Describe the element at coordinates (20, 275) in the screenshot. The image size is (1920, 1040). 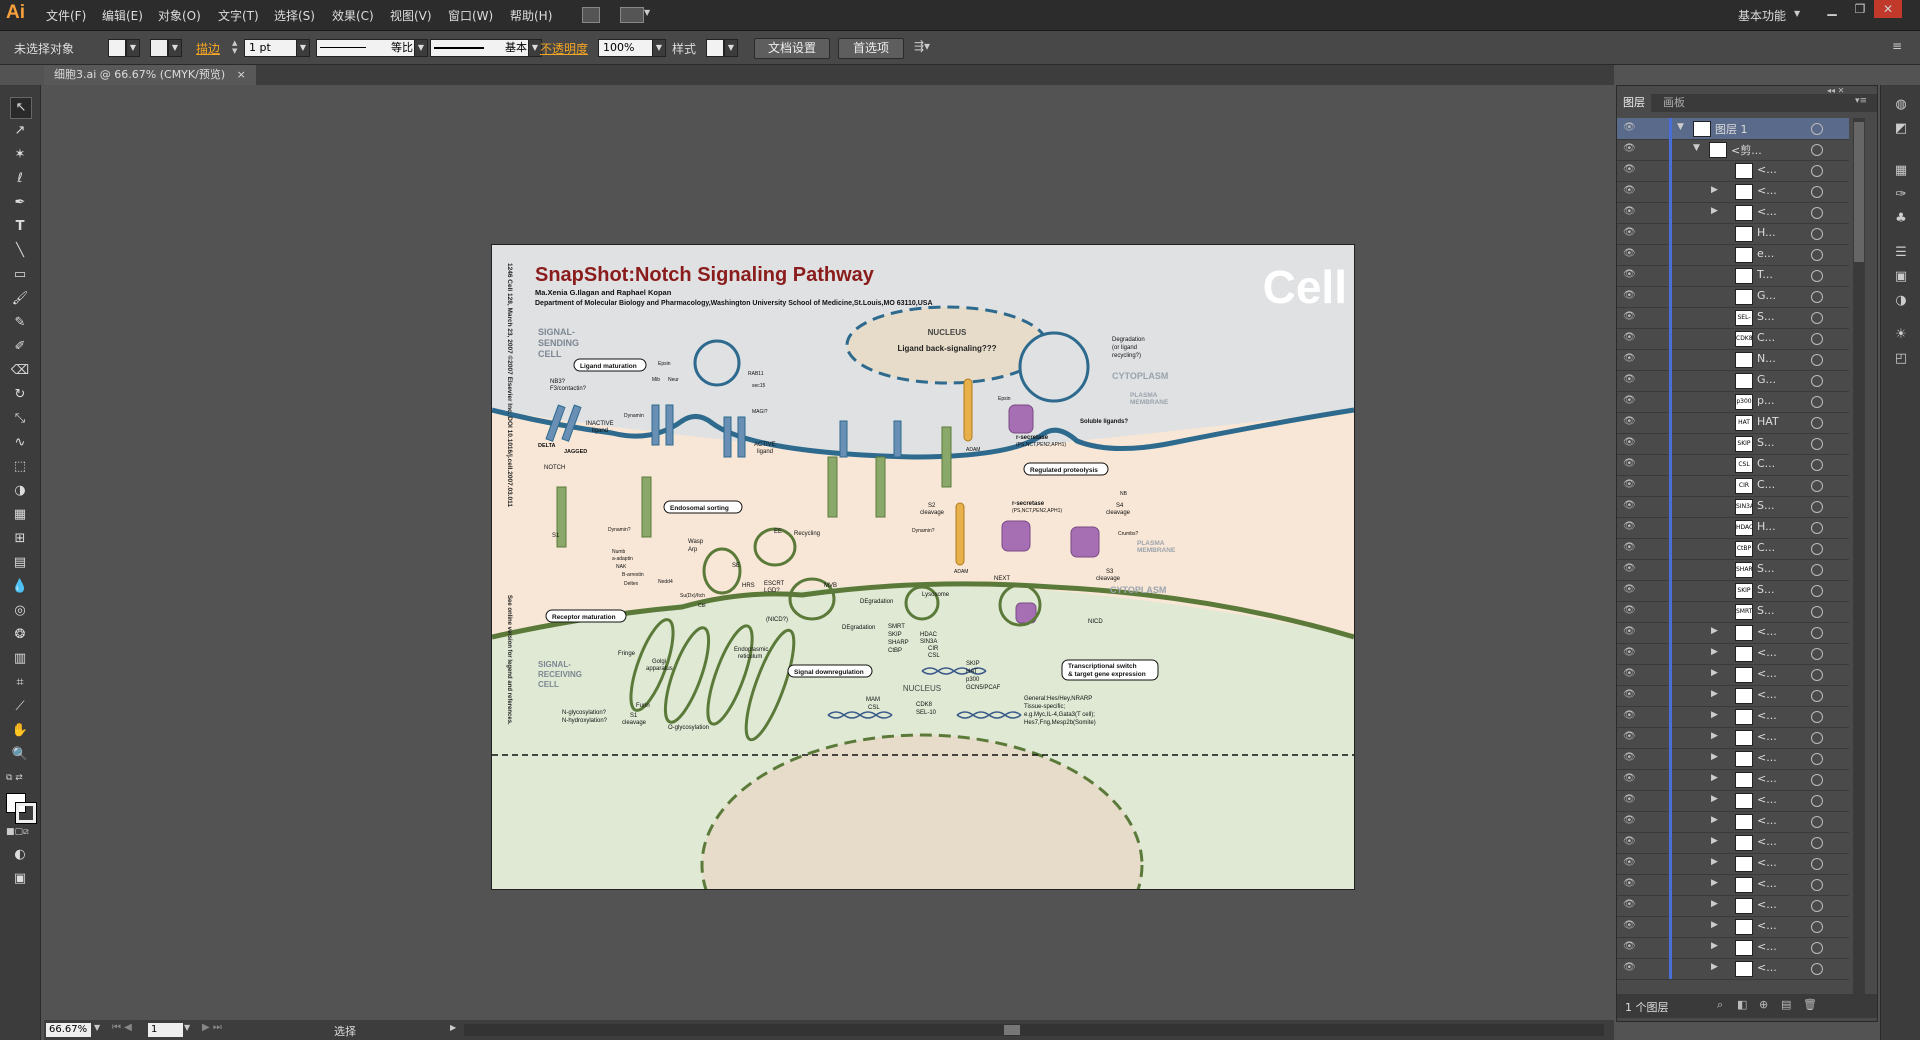
I see `rectangle-tool-icon: ▭` at that location.